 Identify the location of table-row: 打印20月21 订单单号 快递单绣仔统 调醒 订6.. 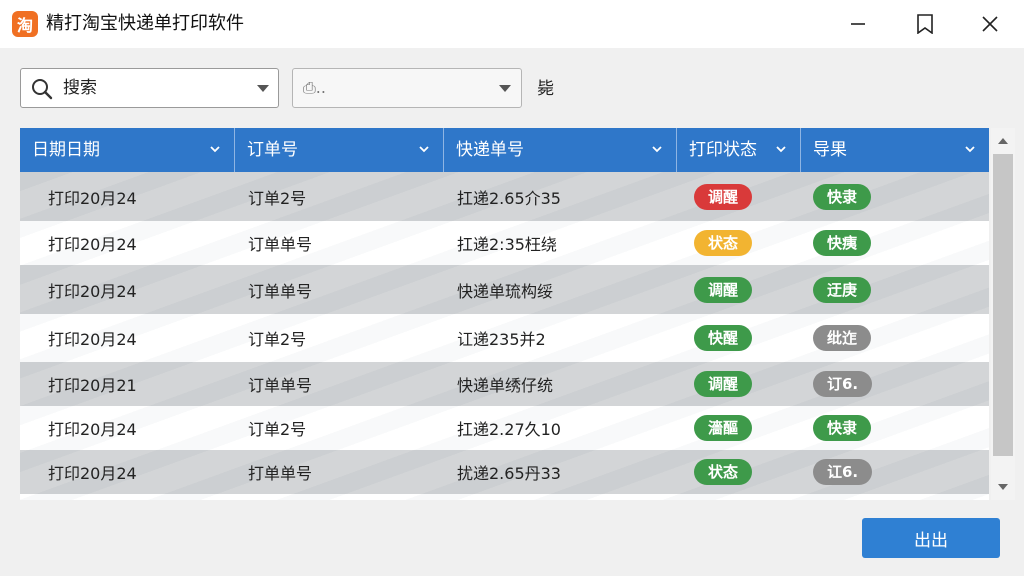
(504, 384).